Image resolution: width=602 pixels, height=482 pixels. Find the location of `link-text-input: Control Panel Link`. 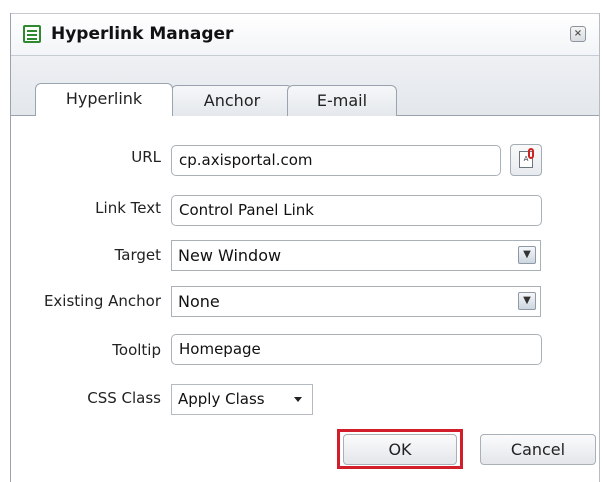

link-text-input: Control Panel Link is located at coordinates (356, 210).